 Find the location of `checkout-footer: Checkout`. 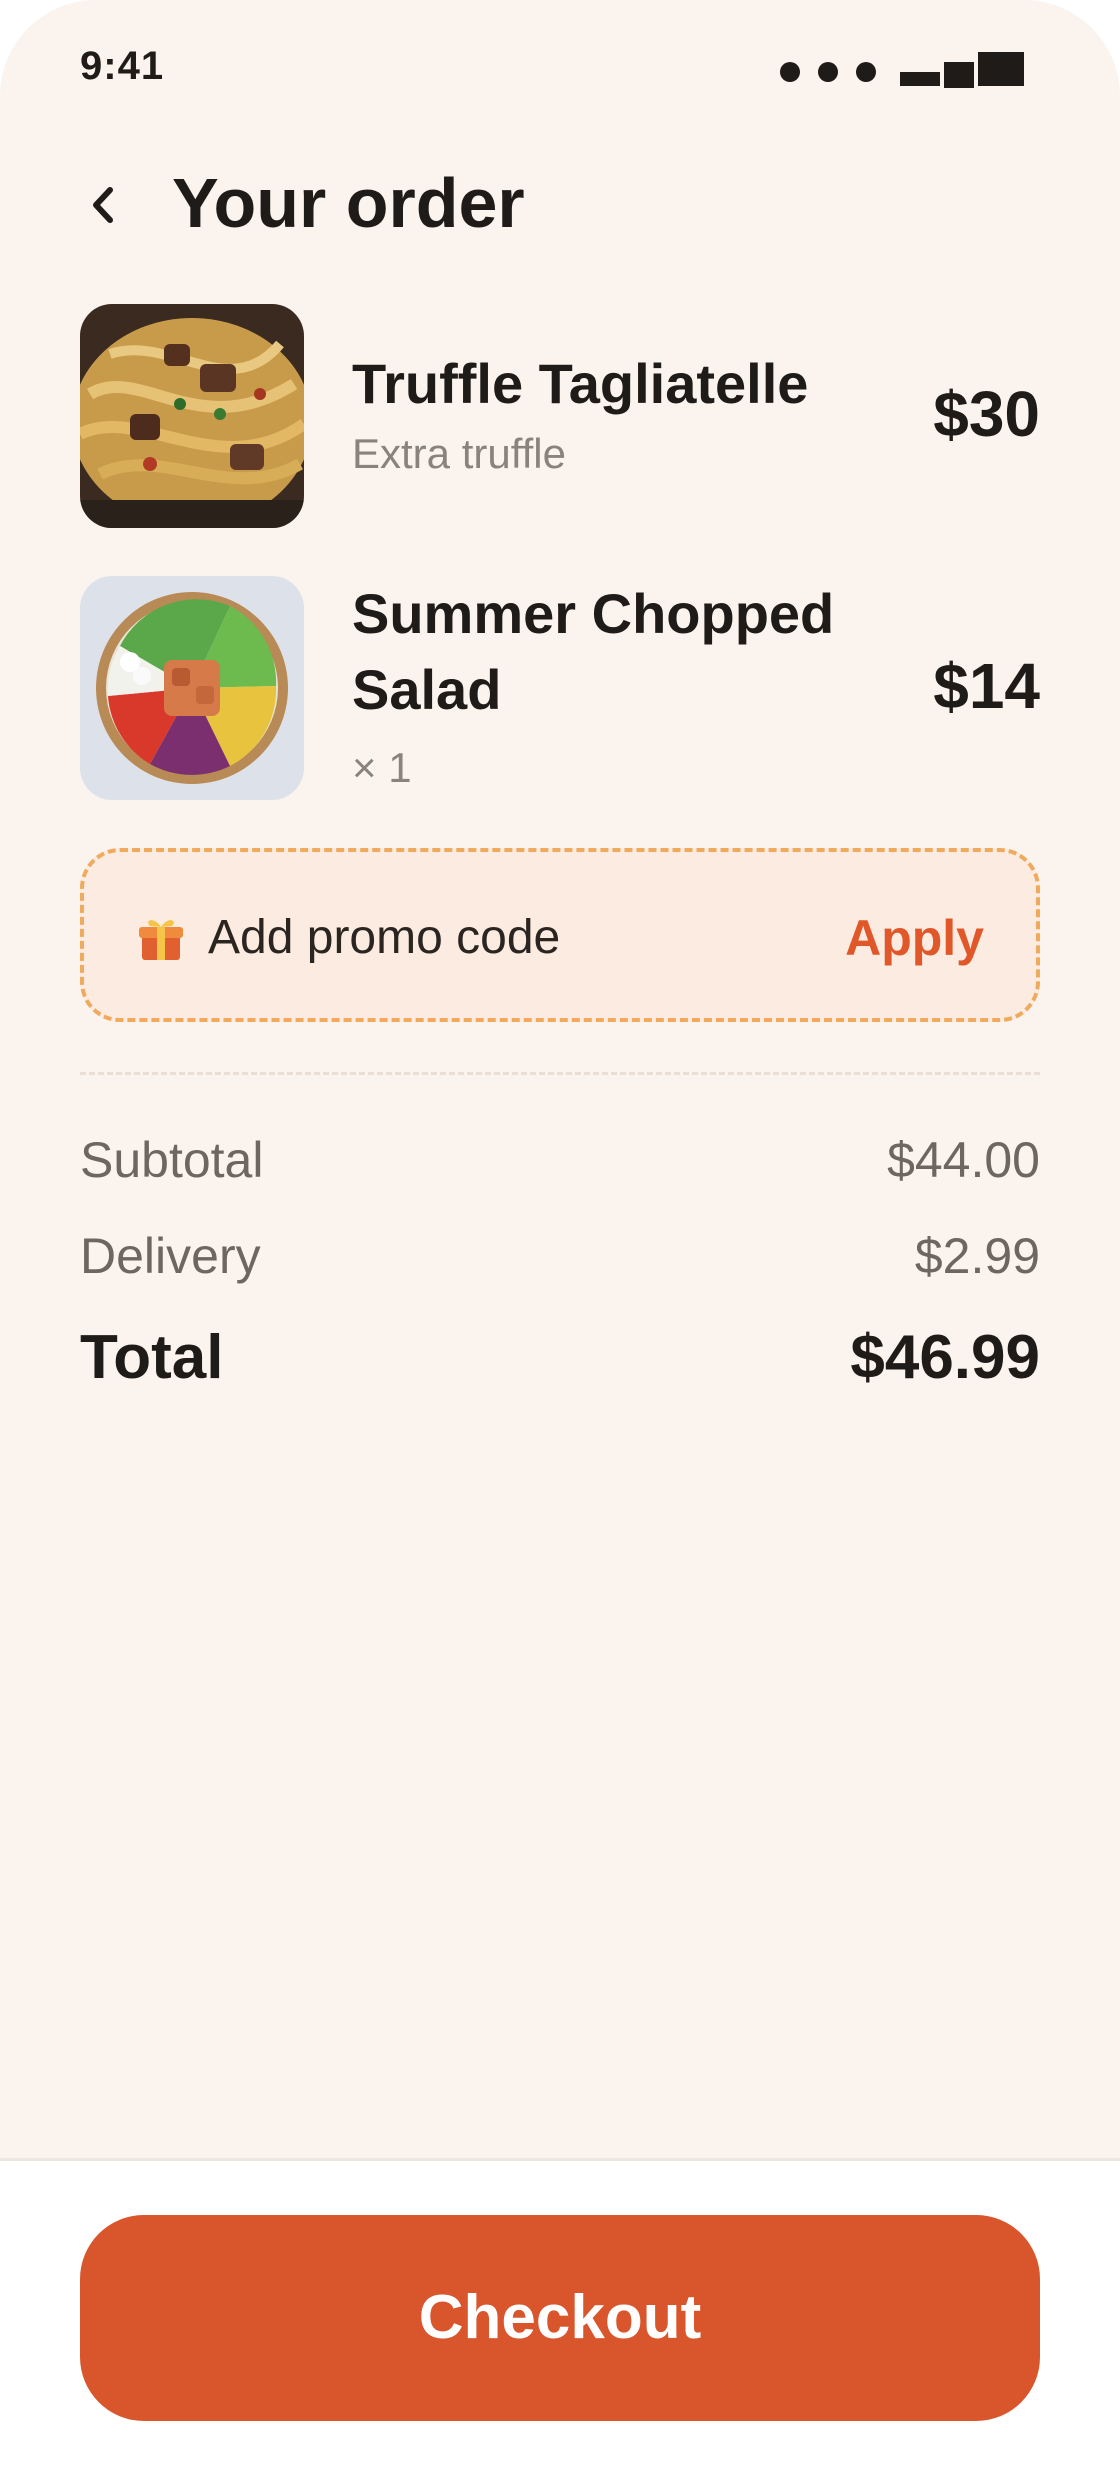

checkout-footer: Checkout is located at coordinates (560, 2319).